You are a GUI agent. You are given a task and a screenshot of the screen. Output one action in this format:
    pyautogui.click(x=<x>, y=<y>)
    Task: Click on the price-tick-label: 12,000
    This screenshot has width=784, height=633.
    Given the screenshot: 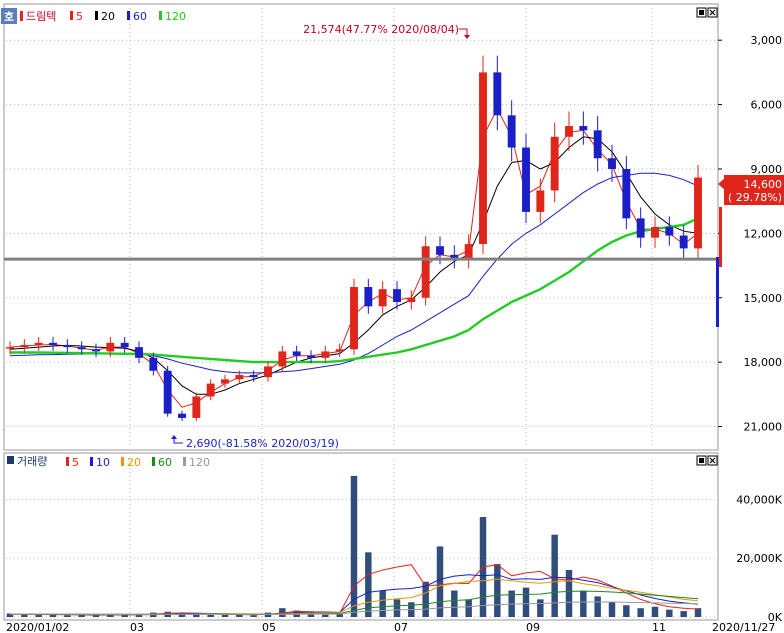 What is the action you would take?
    pyautogui.click(x=763, y=233)
    